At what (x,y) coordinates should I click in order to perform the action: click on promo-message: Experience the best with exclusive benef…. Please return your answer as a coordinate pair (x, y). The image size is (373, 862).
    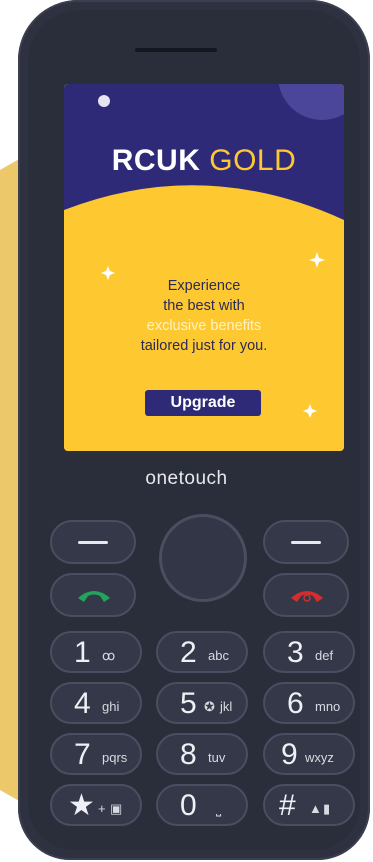
    Looking at the image, I should click on (204, 316).